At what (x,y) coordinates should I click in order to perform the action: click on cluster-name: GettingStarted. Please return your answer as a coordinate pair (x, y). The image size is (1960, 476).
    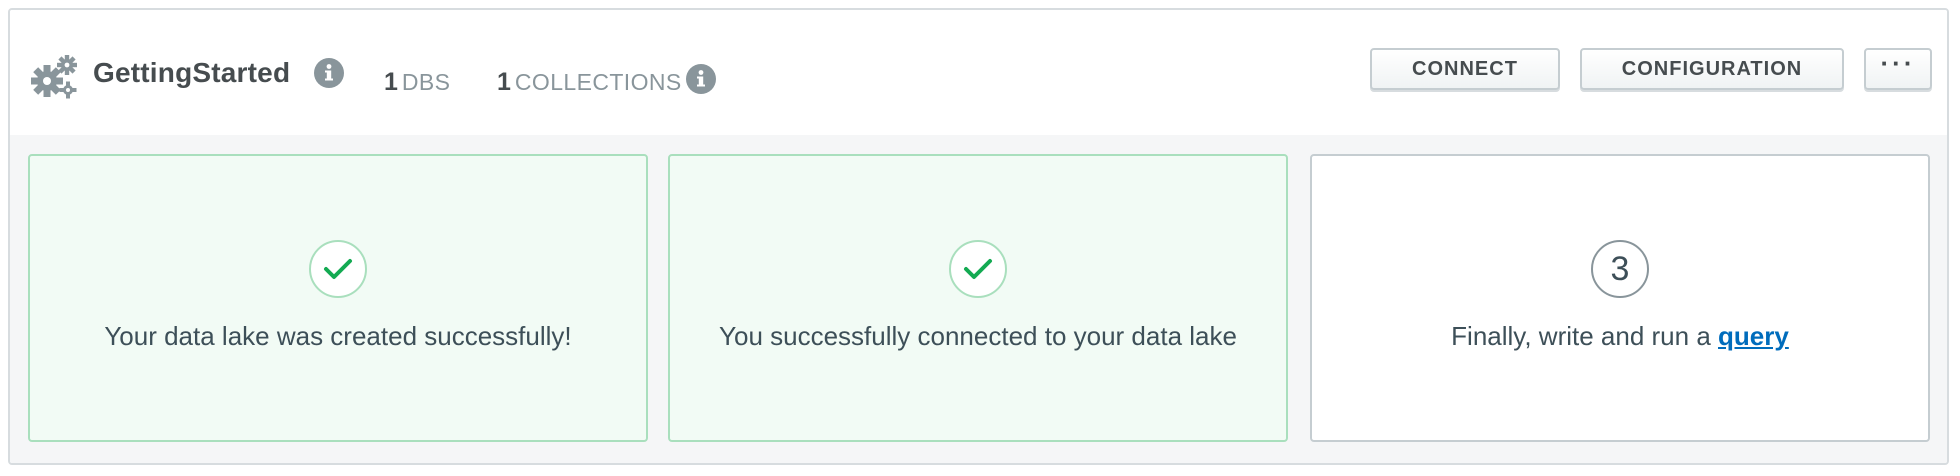
    Looking at the image, I should click on (191, 73).